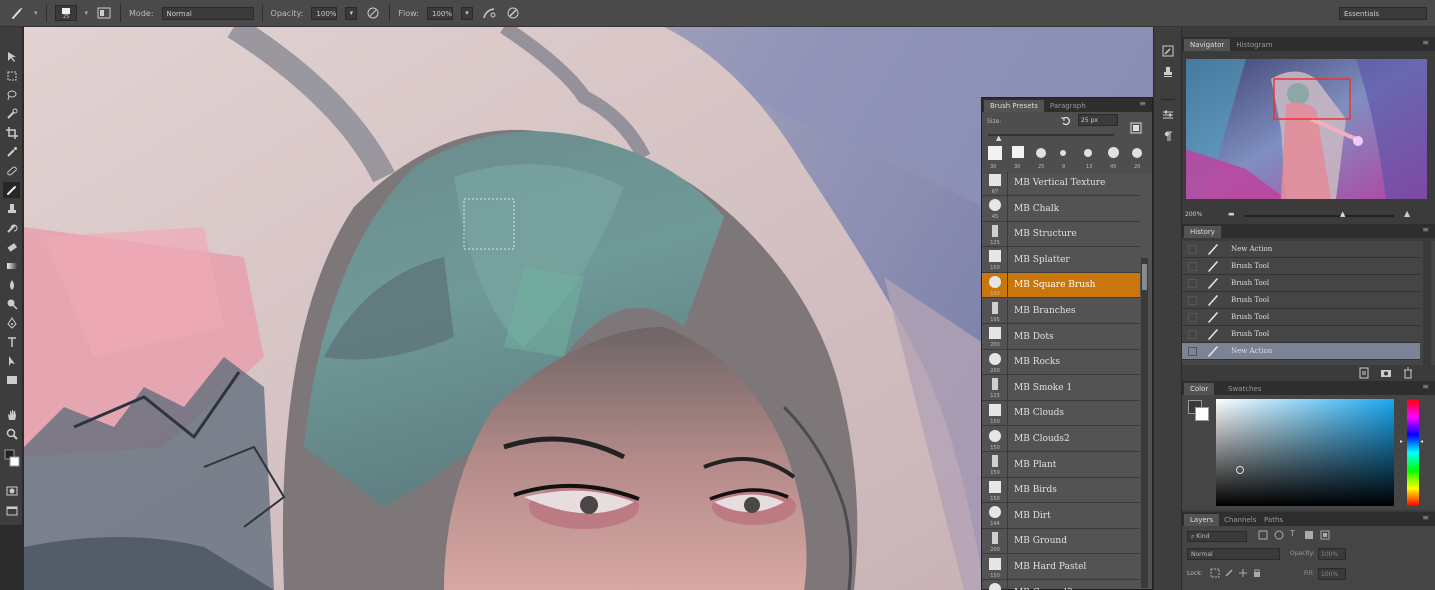  I want to click on size-field: 25 px, so click(1098, 120).